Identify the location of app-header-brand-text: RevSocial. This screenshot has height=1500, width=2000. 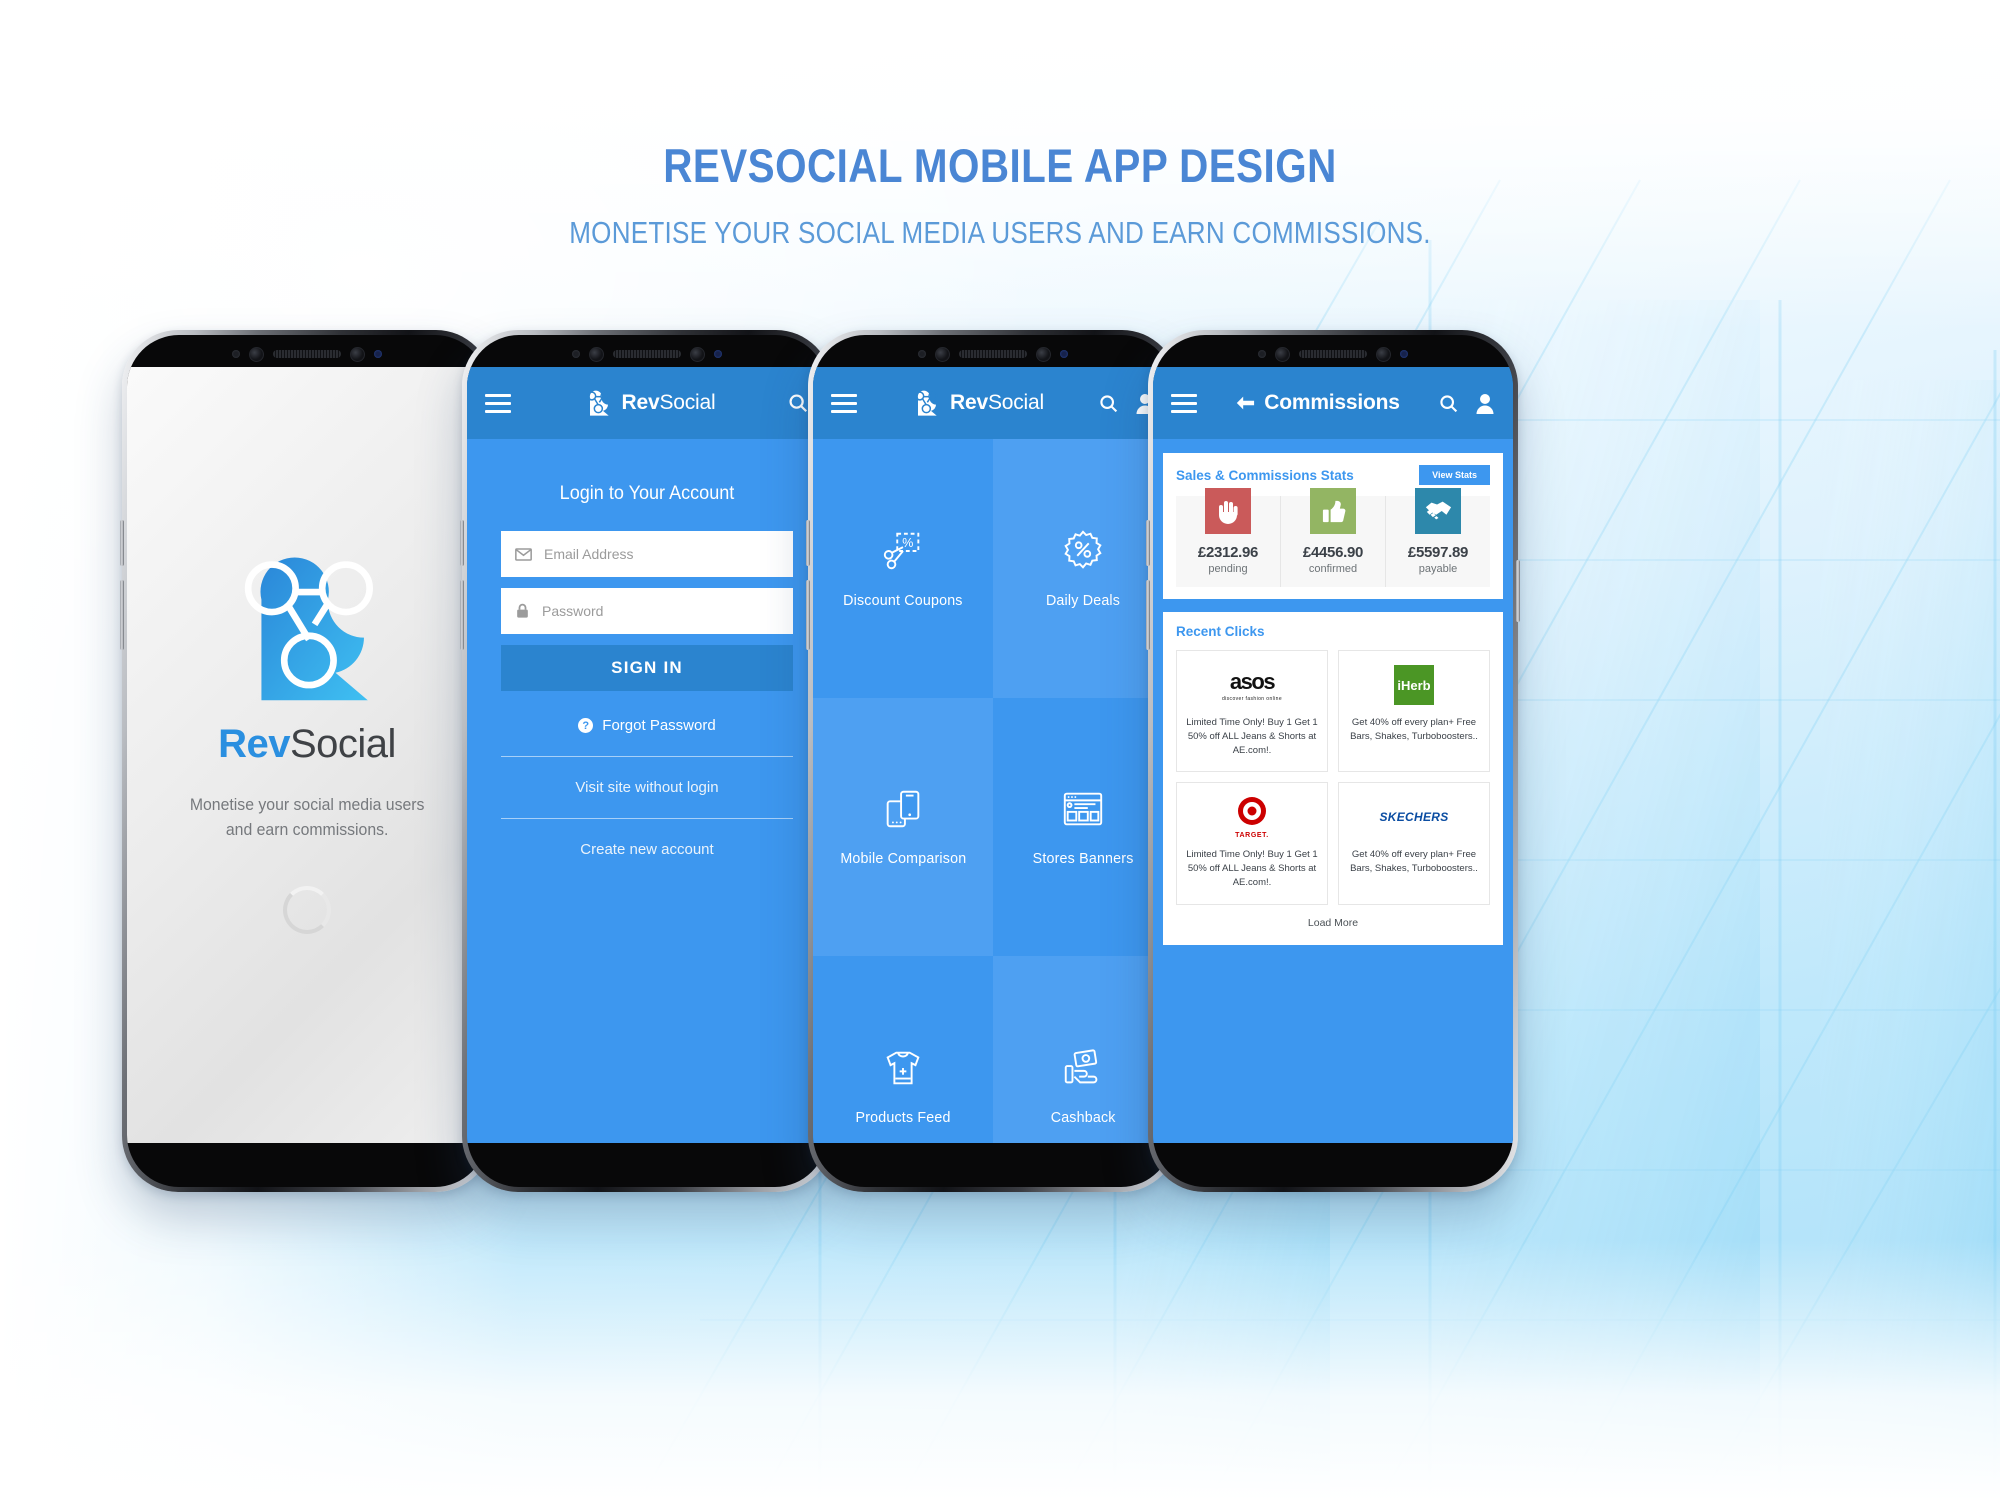
(997, 403).